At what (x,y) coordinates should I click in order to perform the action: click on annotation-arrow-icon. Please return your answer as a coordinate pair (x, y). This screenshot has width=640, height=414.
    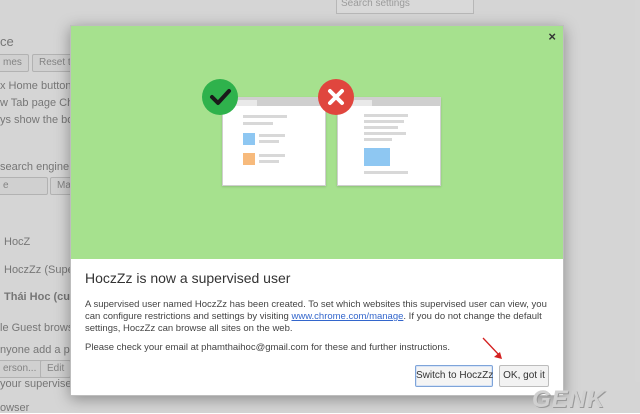
    Looking at the image, I should click on (492, 348).